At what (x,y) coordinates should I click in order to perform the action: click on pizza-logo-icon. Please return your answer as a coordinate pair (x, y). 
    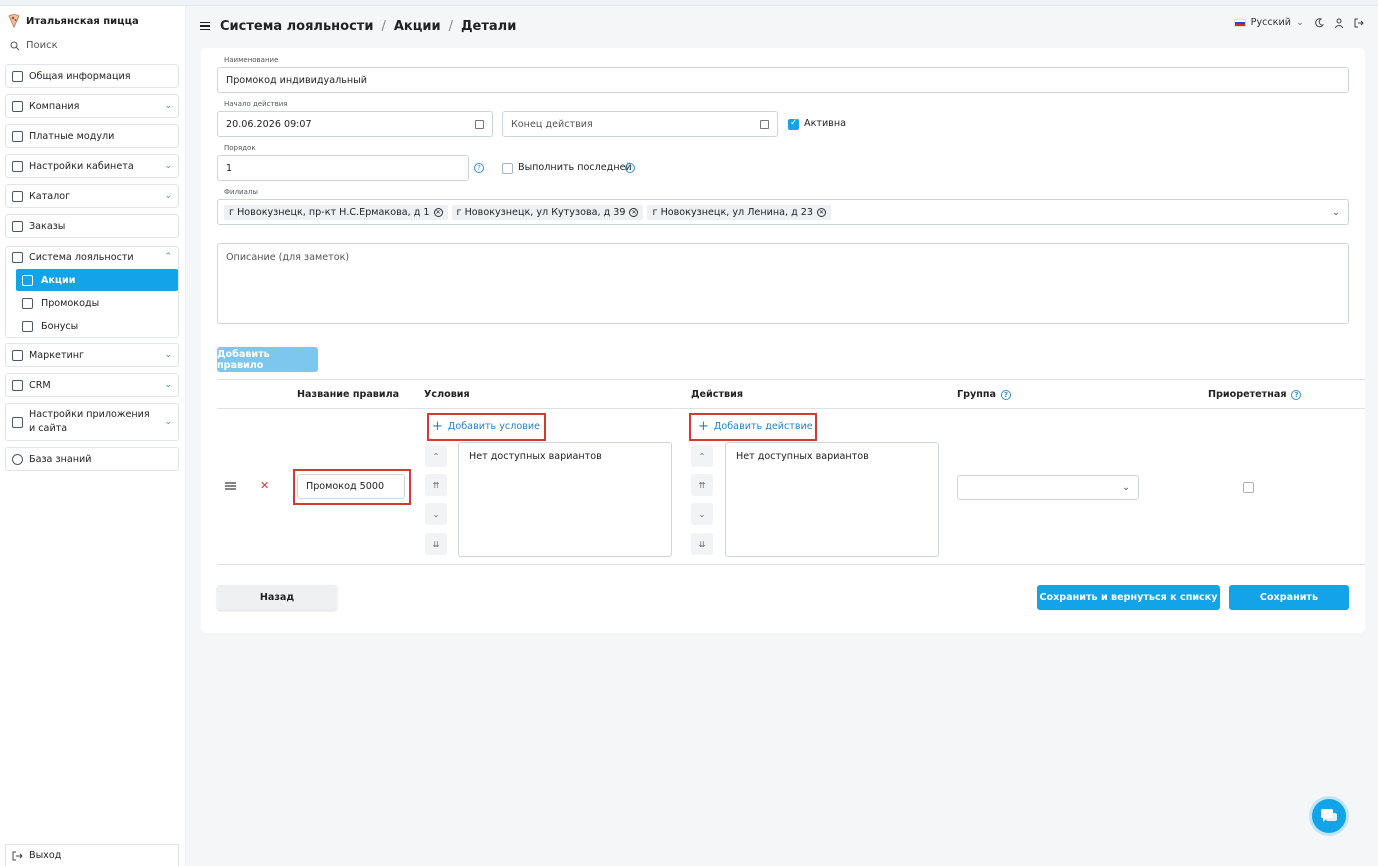
    Looking at the image, I should click on (14, 21).